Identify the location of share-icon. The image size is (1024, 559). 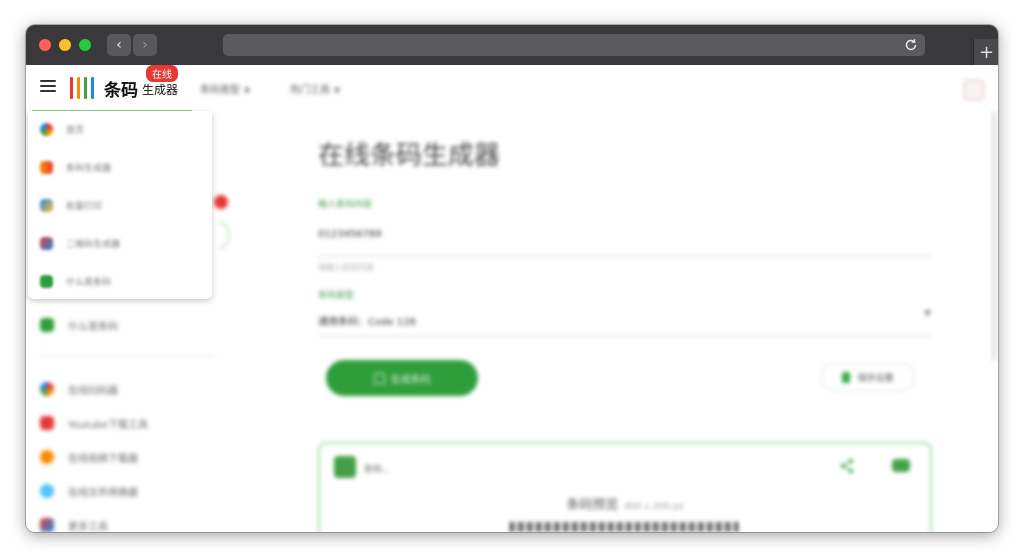
(847, 466).